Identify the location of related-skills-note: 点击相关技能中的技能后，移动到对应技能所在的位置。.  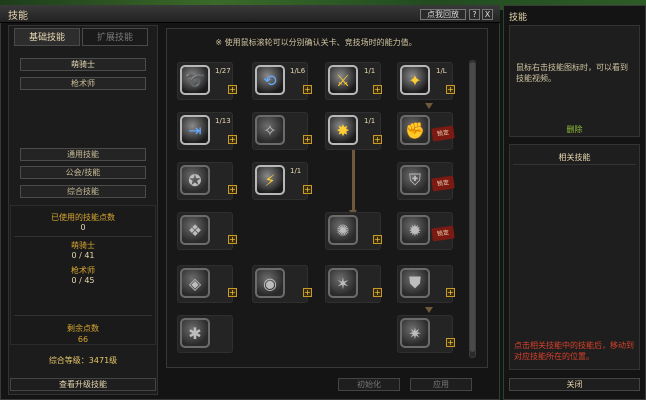
(574, 351).